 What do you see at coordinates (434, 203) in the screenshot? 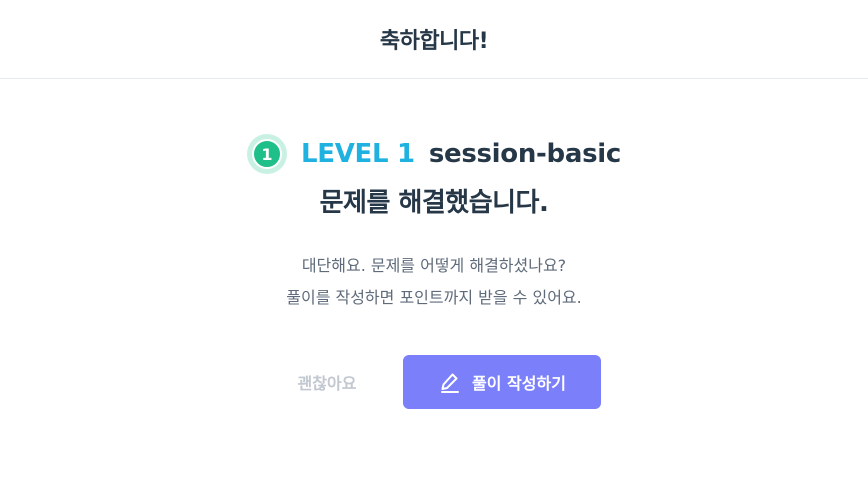
I see `solved-text: 문제를 해결했습니다.` at bounding box center [434, 203].